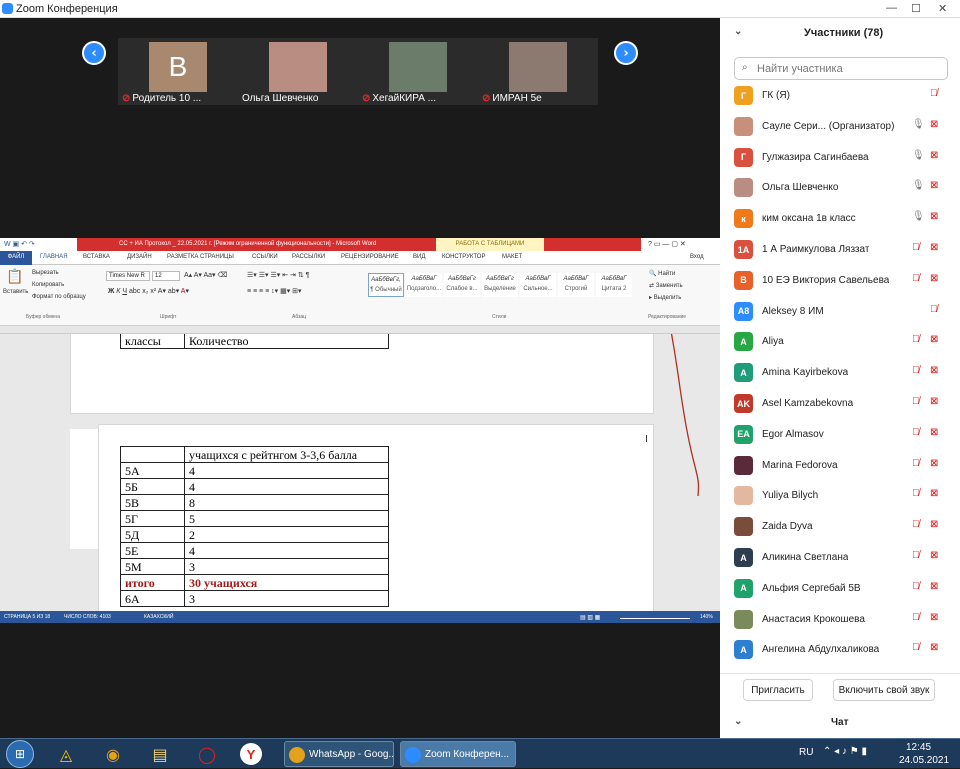 The image size is (960, 769). Describe the element at coordinates (806, 752) in the screenshot. I see `language-indicator: RU` at that location.